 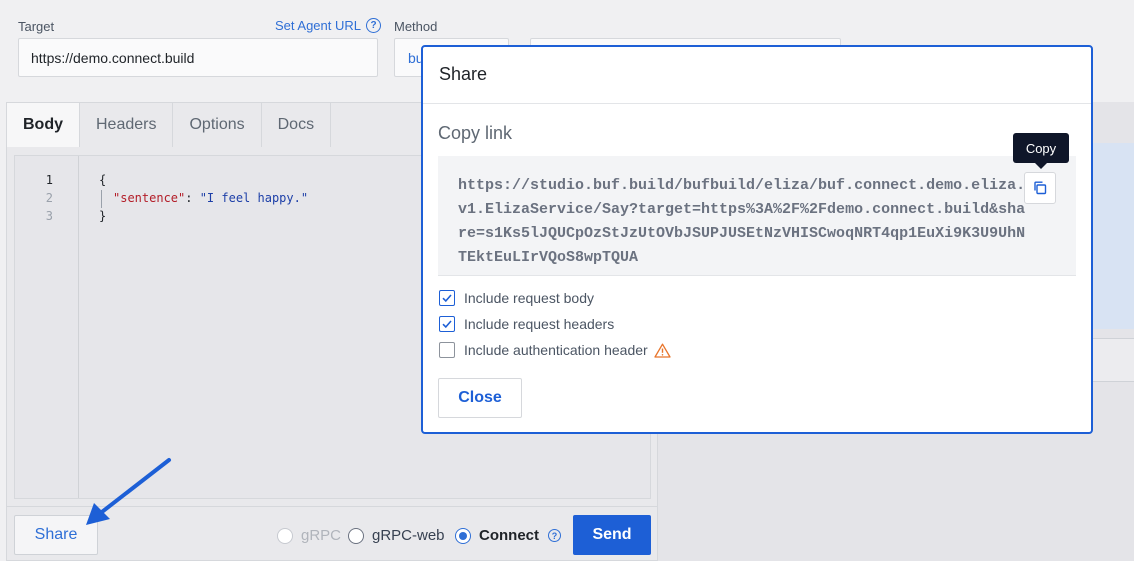 What do you see at coordinates (408, 535) in the screenshot?
I see `protocol-grpc-web-label: gRPC-web` at bounding box center [408, 535].